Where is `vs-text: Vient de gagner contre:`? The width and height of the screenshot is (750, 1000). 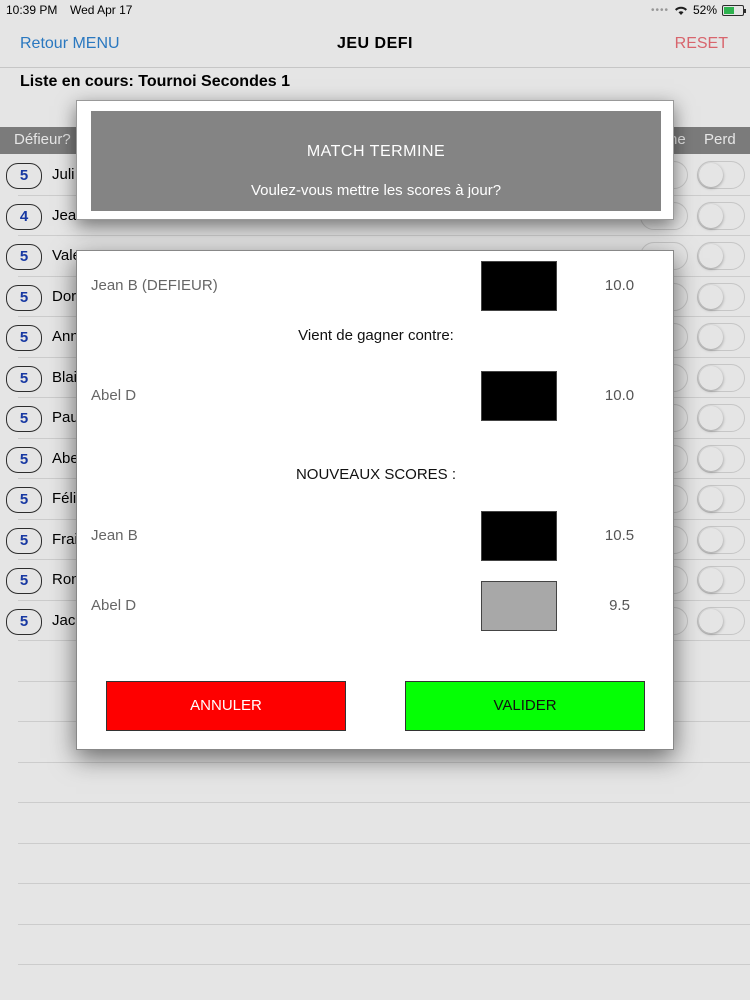 vs-text: Vient de gagner contre: is located at coordinates (376, 335).